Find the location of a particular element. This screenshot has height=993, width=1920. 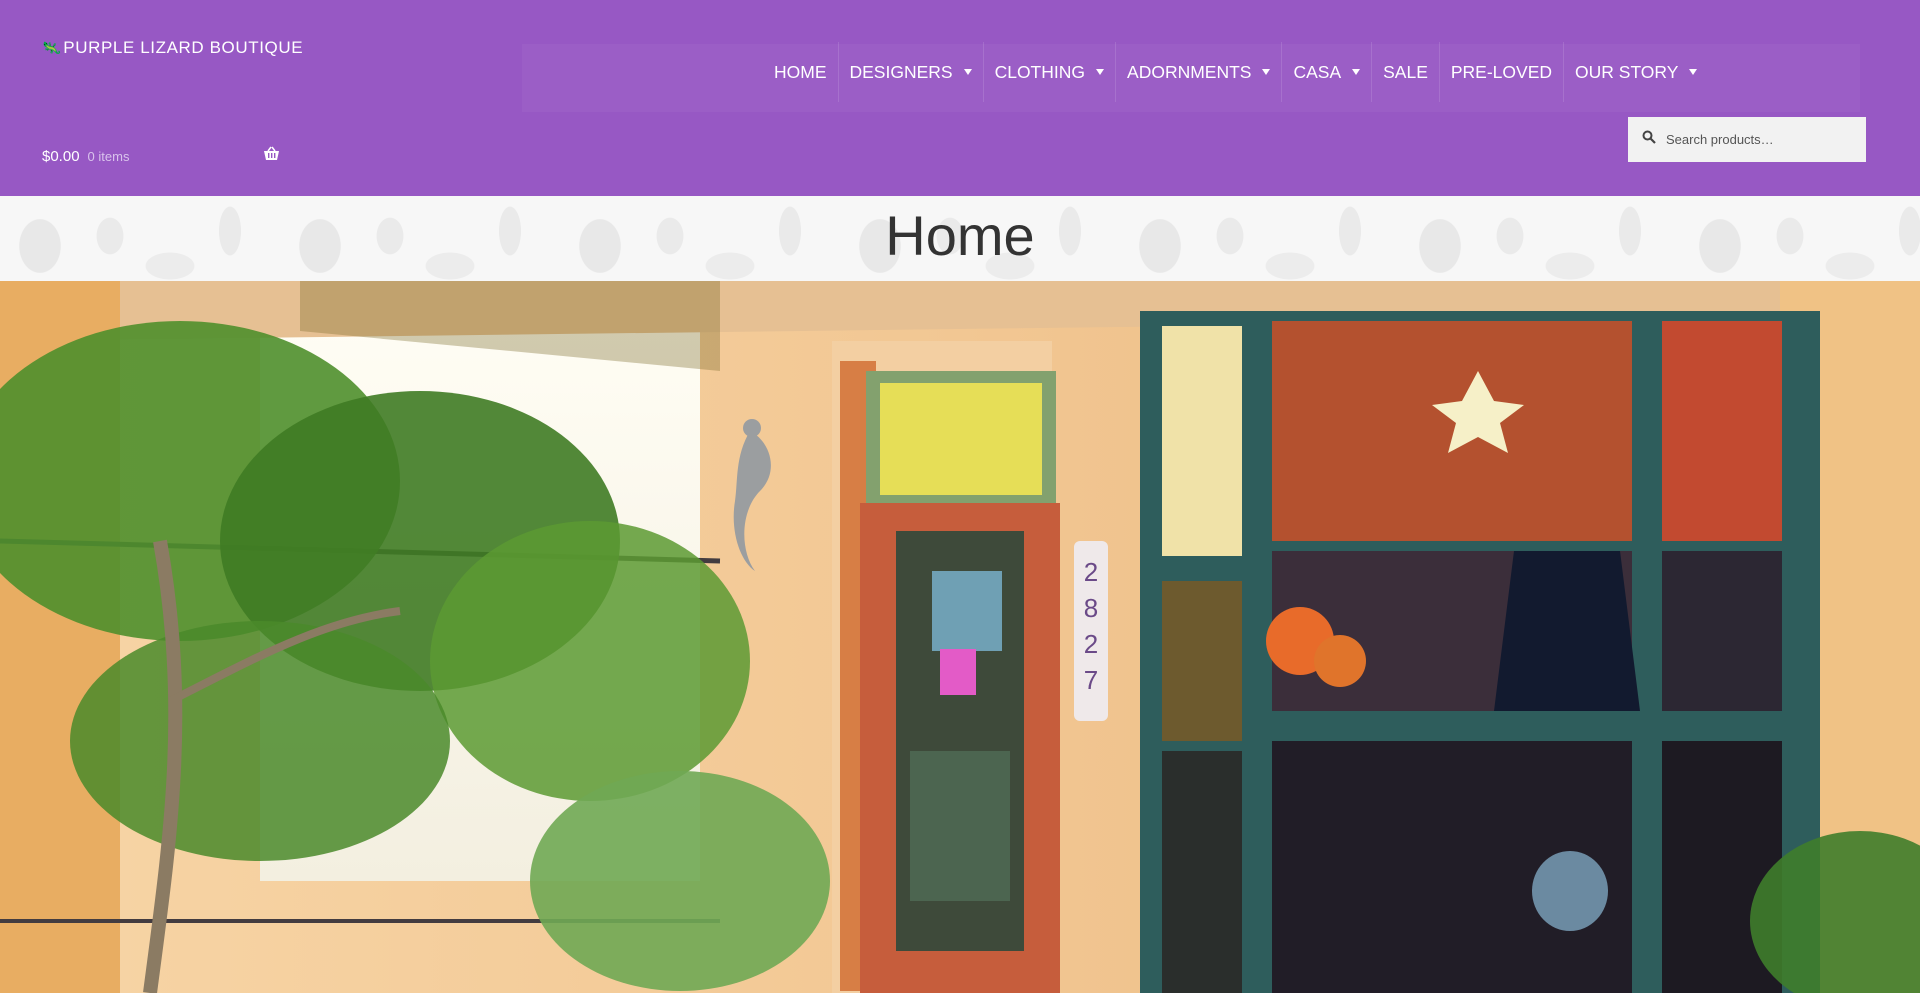

nav-item-label: ADORNMENTS is located at coordinates (1189, 71).